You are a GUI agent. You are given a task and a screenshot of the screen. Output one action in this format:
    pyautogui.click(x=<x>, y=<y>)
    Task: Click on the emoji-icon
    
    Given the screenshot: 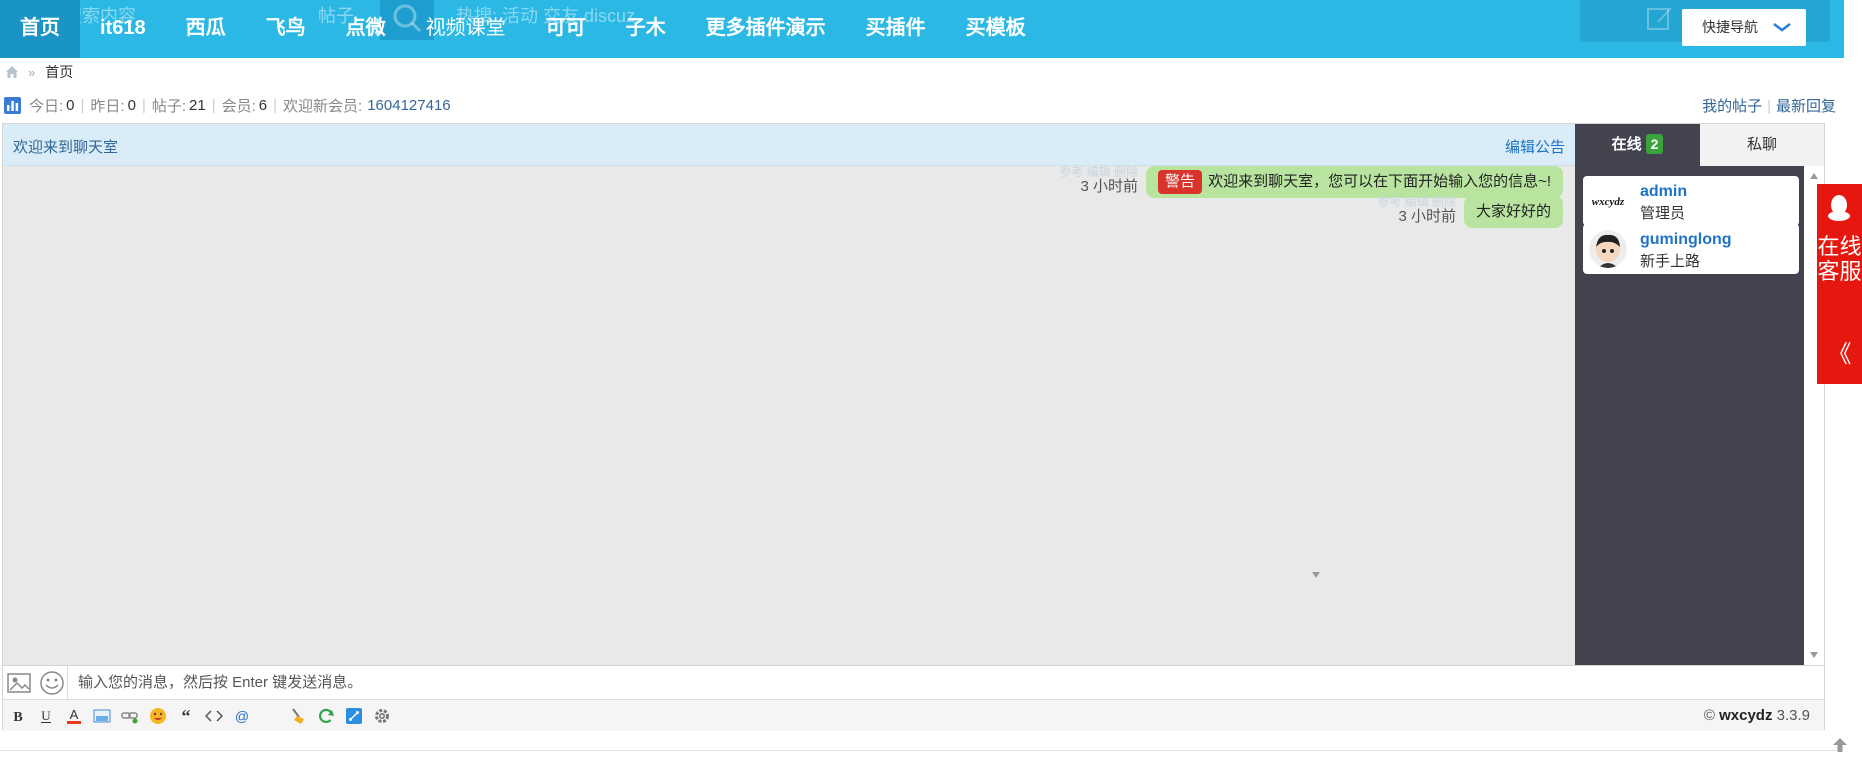 What is the action you would take?
    pyautogui.click(x=52, y=683)
    